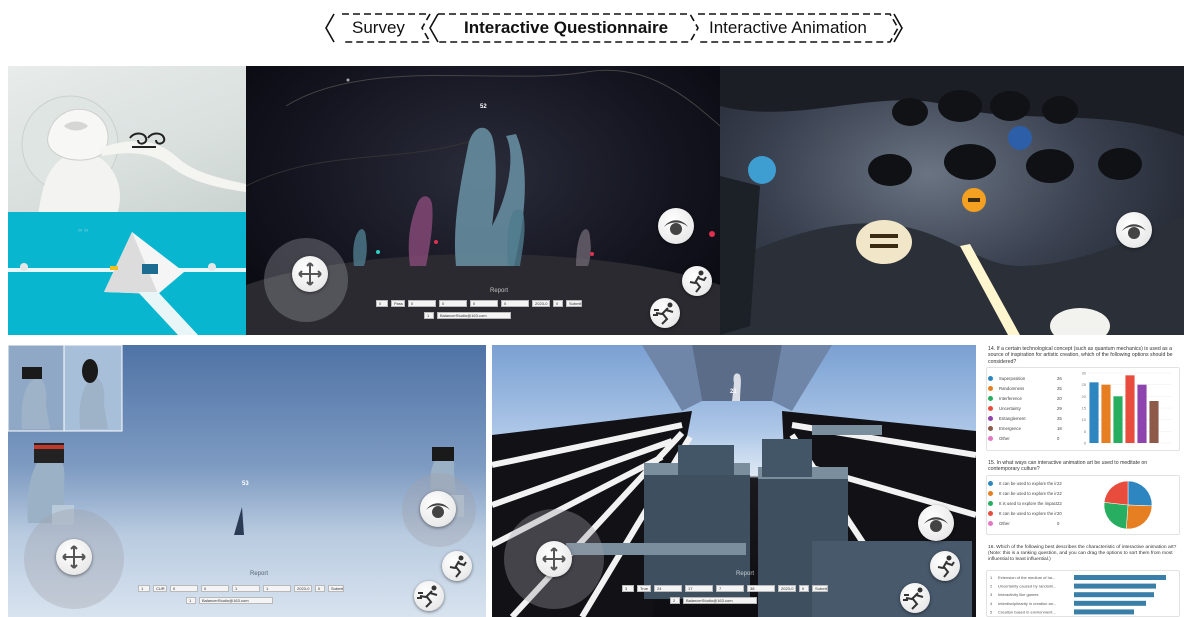 The image size is (1184, 617). Describe the element at coordinates (1059, 388) in the screenshot. I see `legend-count: 25` at that location.